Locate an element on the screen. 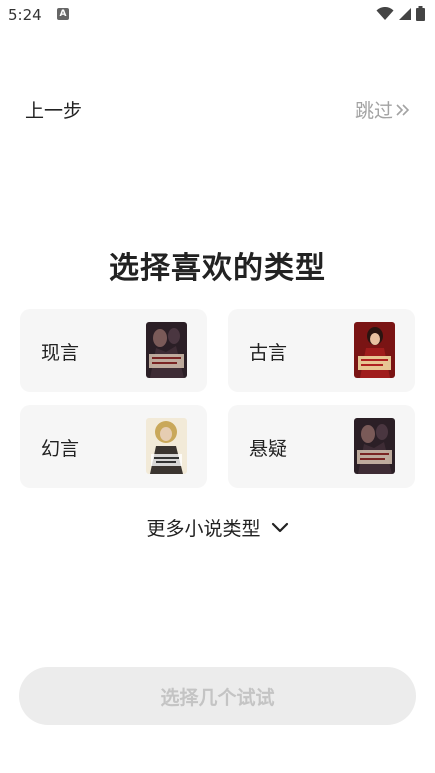 Image resolution: width=435 pixels, height=773 pixels. more-types-toggle: 更多小说类型 is located at coordinates (217, 527).